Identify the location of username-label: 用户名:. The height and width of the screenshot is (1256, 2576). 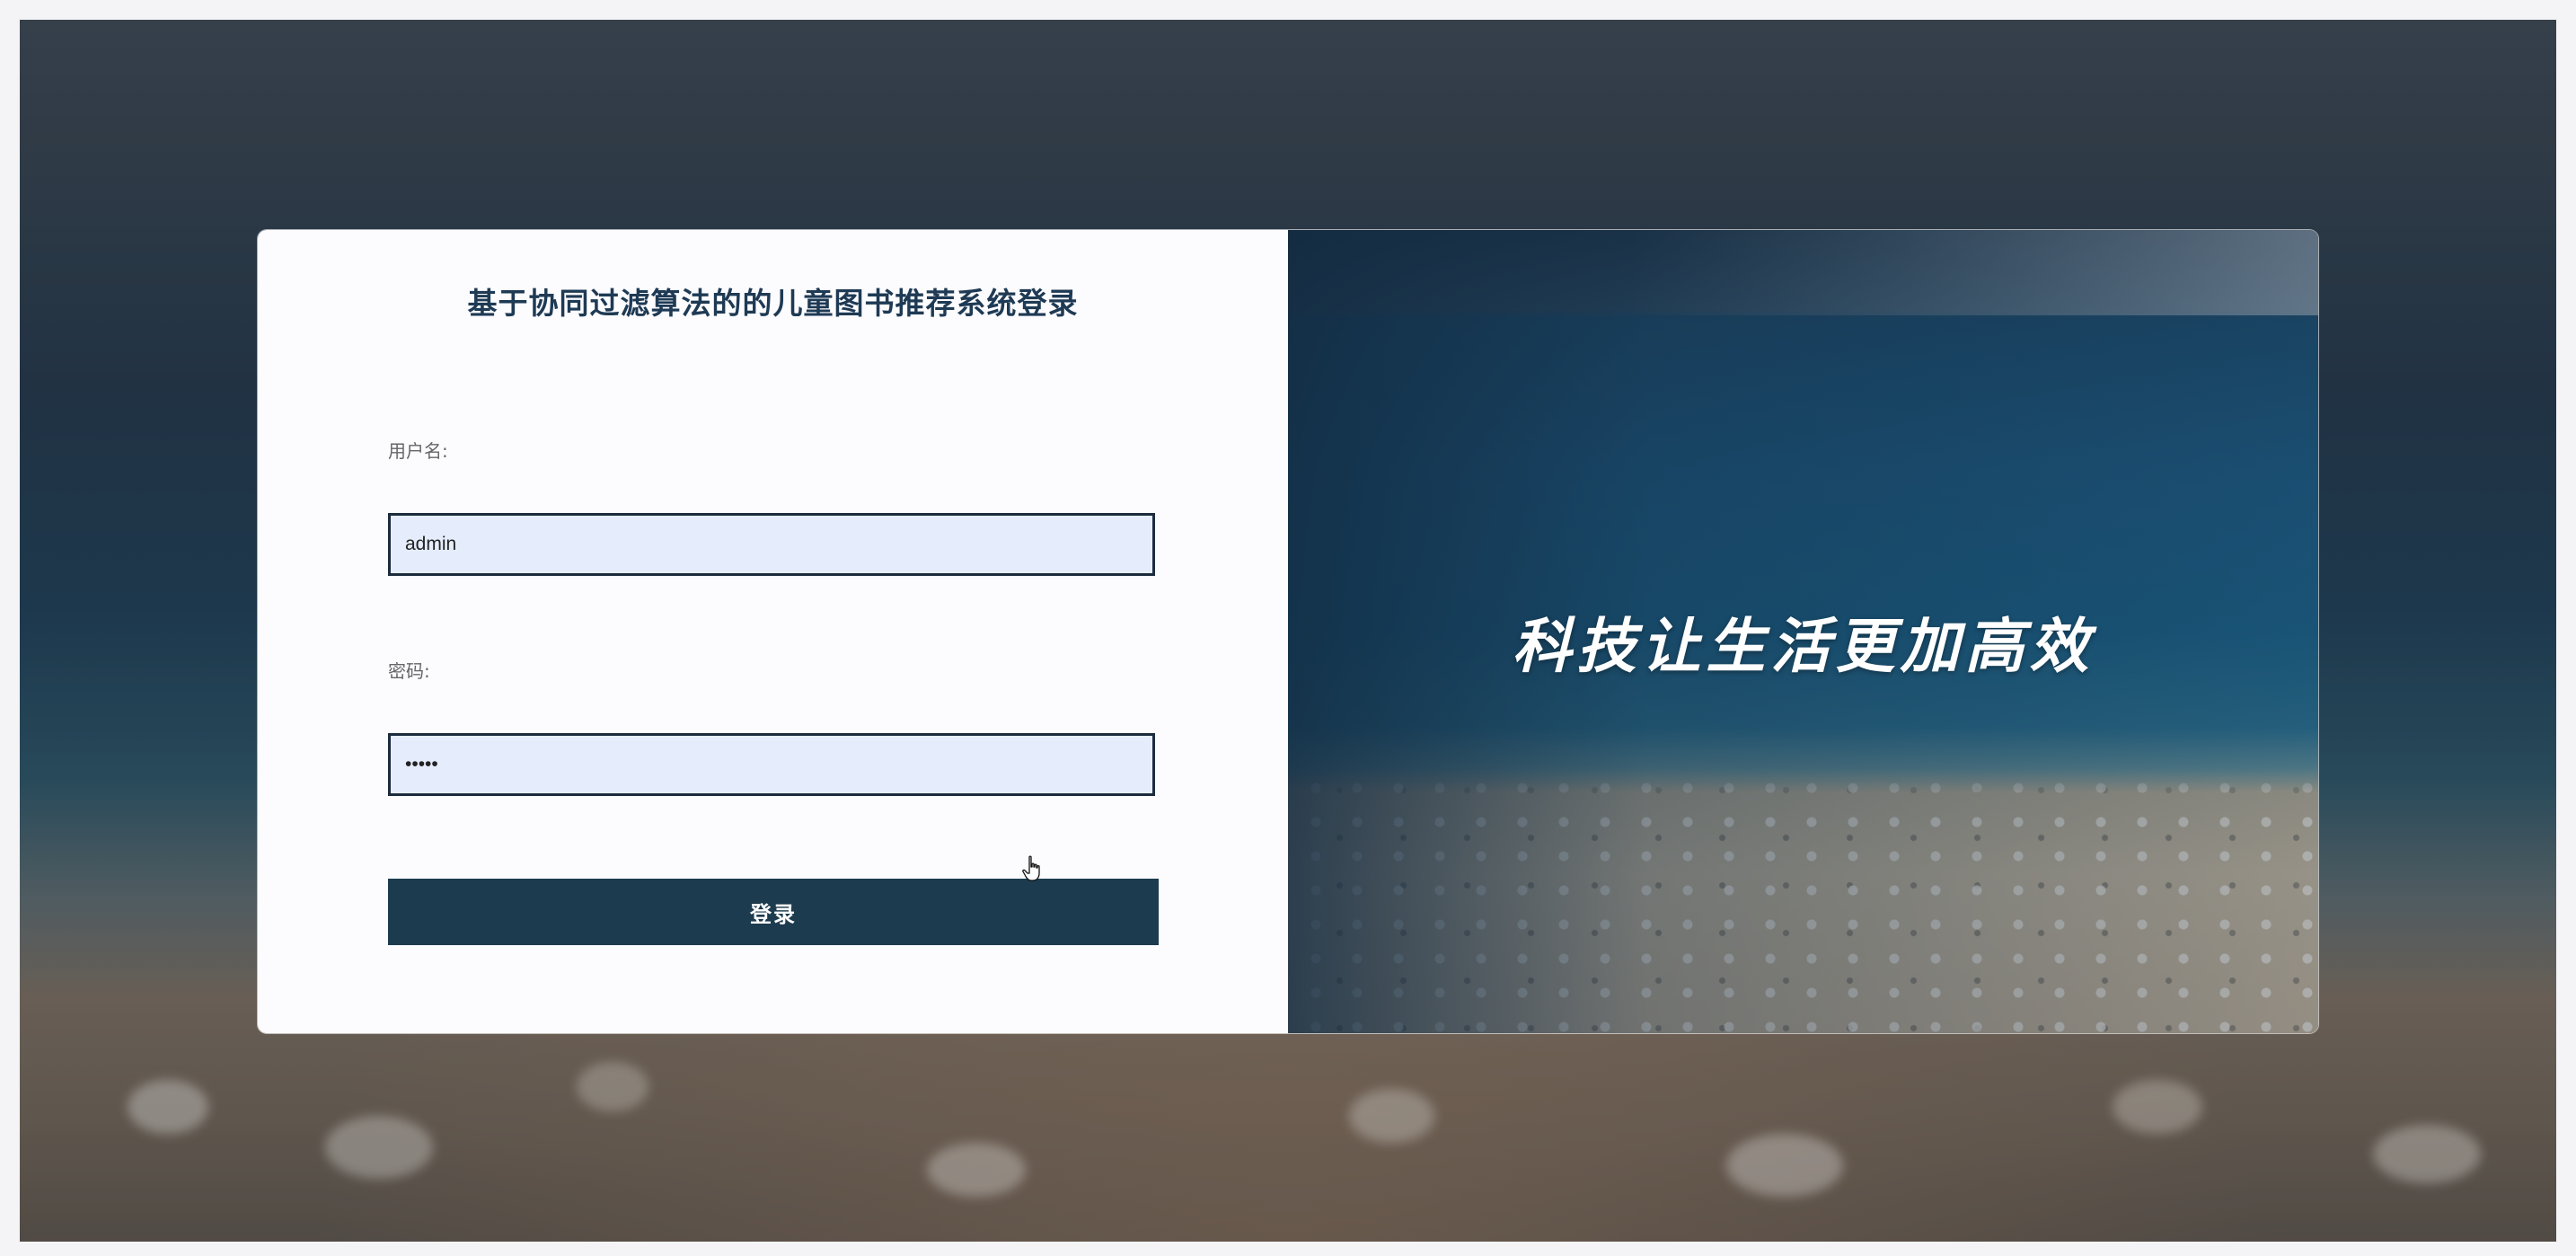
(418, 451).